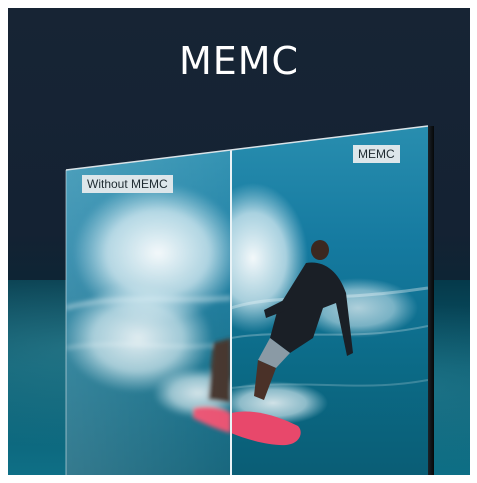  Describe the element at coordinates (376, 154) in the screenshot. I see `memc-label: MEMC` at that location.